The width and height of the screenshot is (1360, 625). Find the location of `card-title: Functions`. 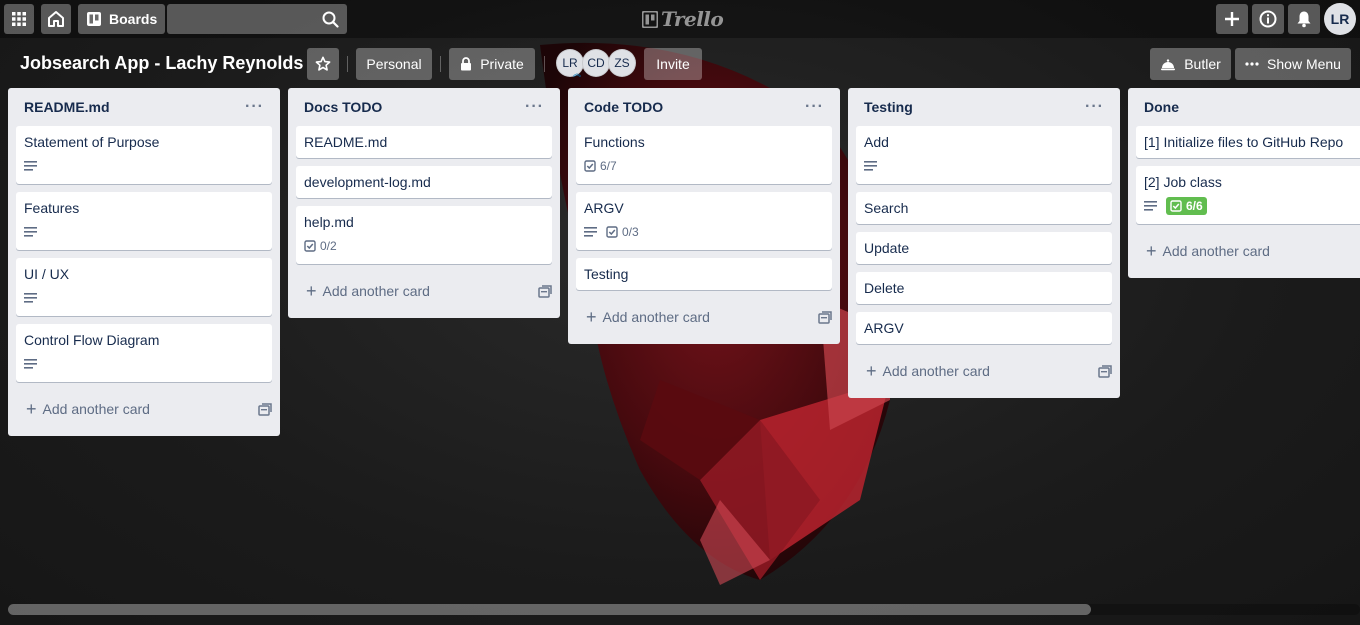

card-title: Functions is located at coordinates (614, 142).